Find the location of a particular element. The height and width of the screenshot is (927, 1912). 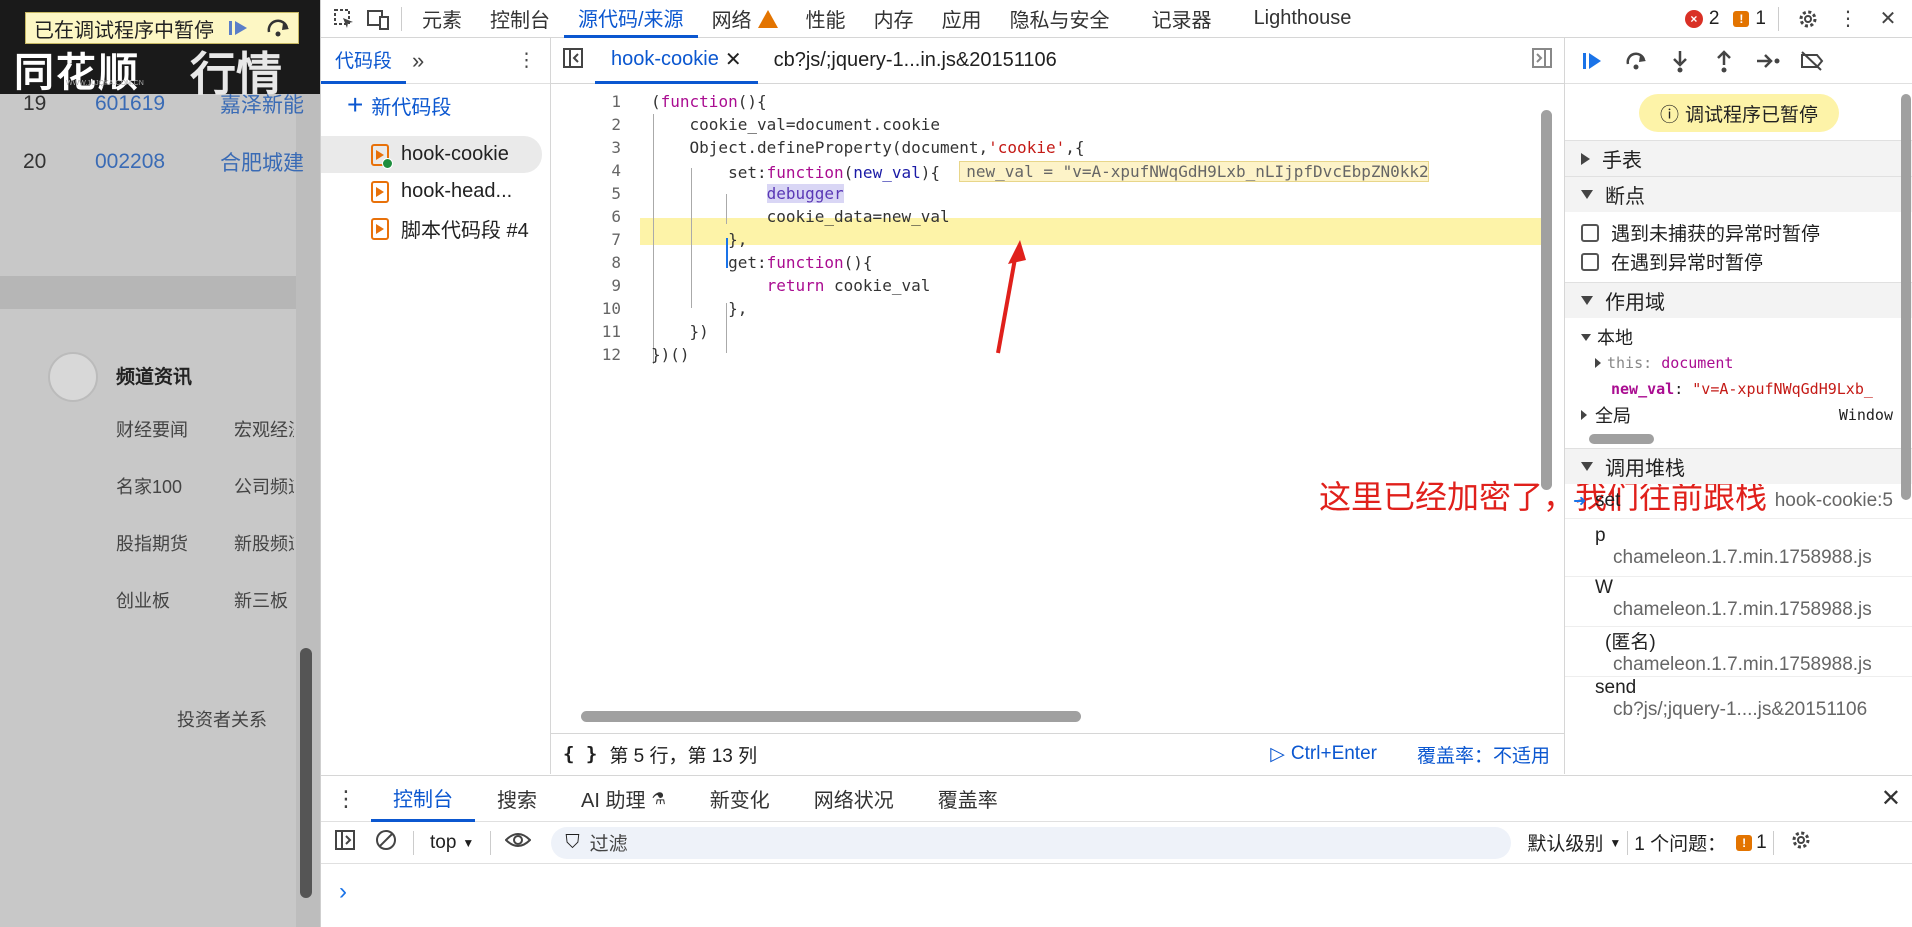

line-number: 5 is located at coordinates (586, 193).